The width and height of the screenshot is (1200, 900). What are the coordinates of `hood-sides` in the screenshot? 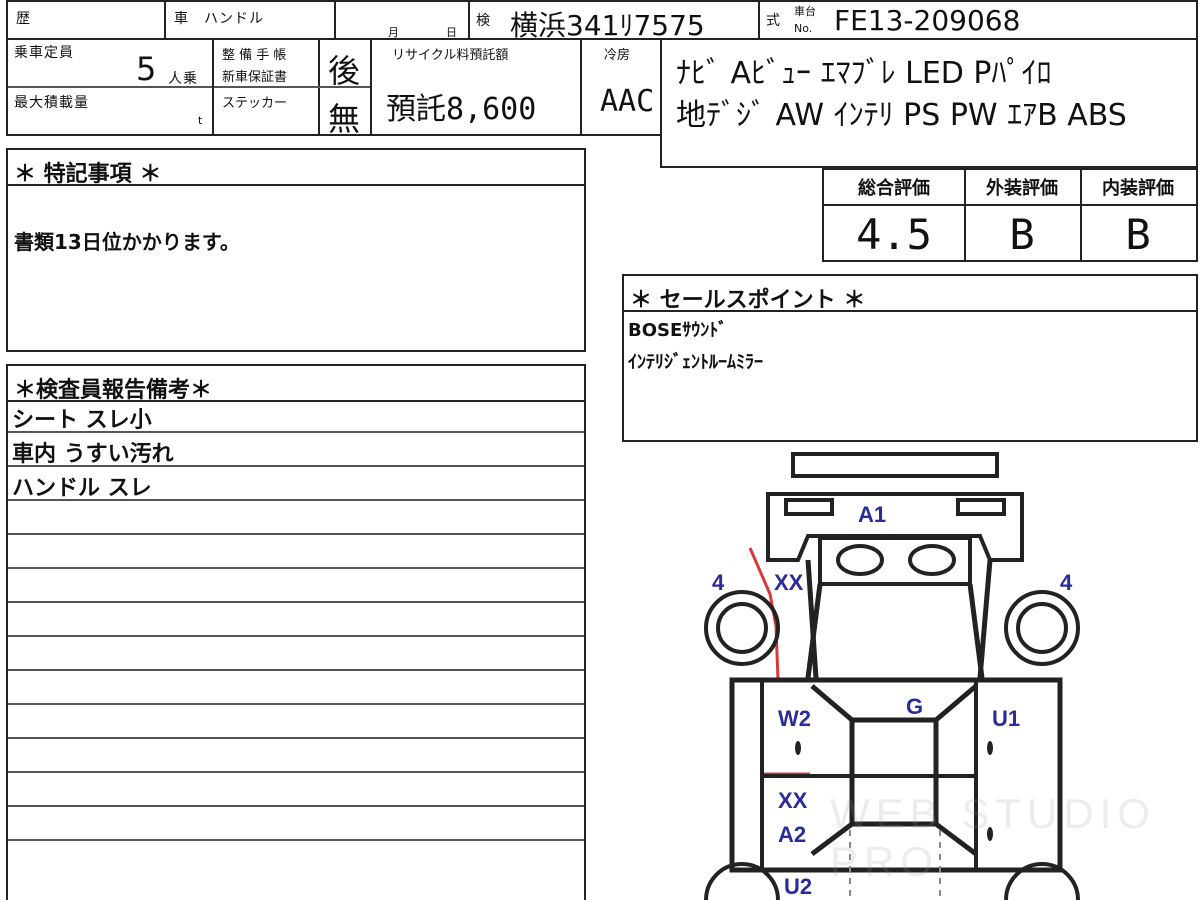 It's located at (895, 631).